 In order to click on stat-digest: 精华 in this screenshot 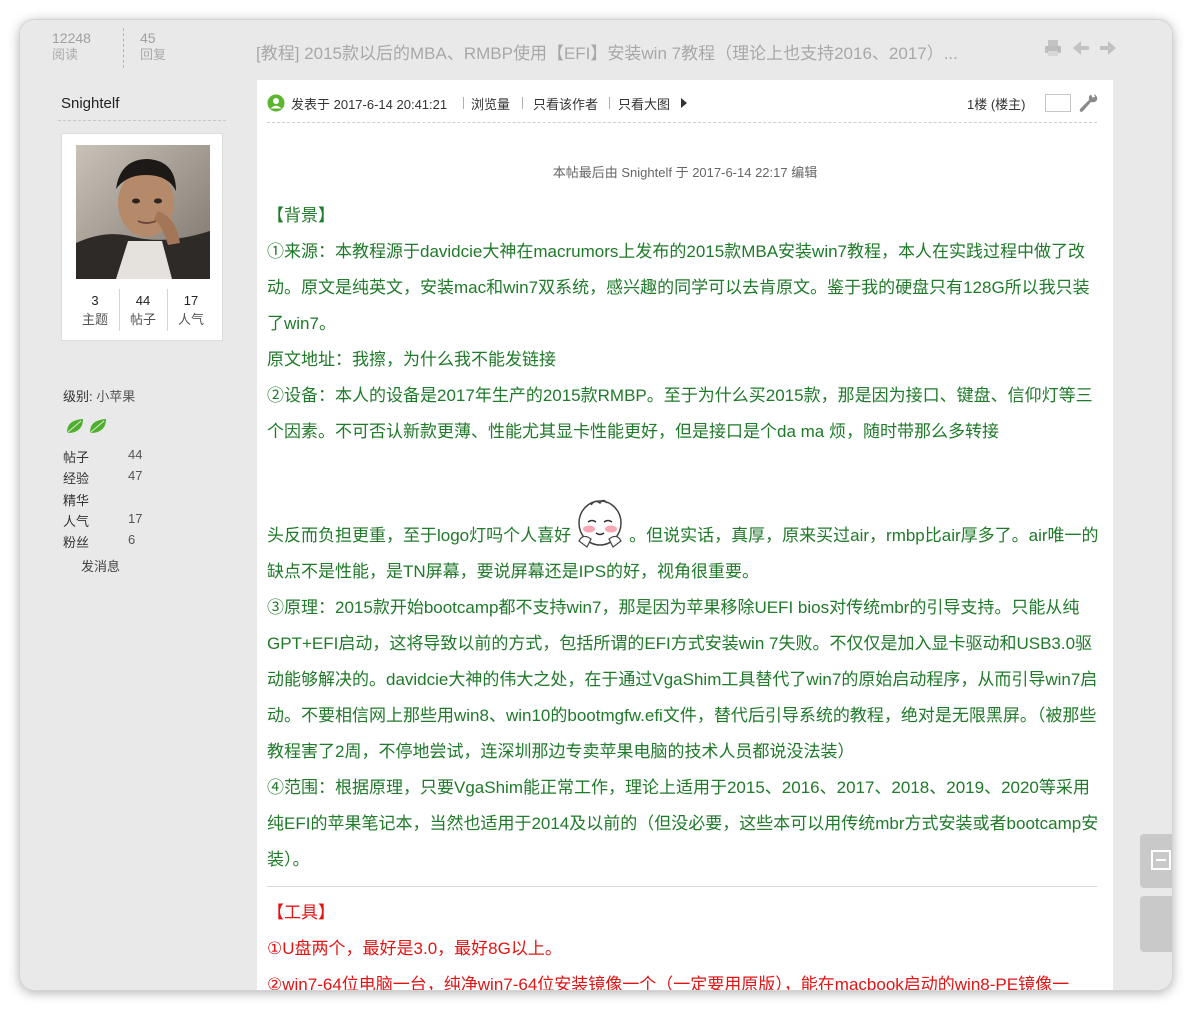, I will do `click(76, 499)`.